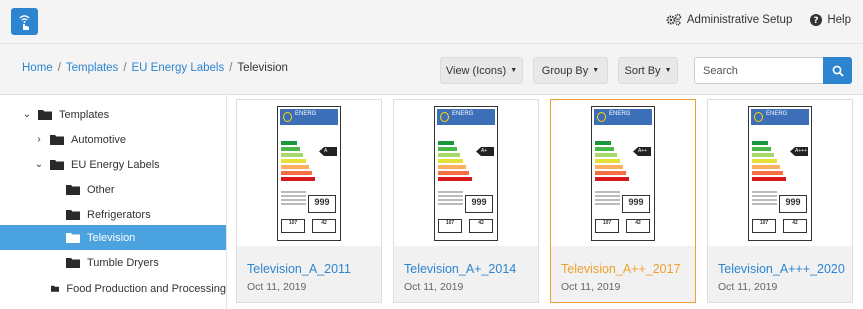 The height and width of the screenshot is (309, 863). I want to click on chevron-down-icon: ⌄, so click(27, 114).